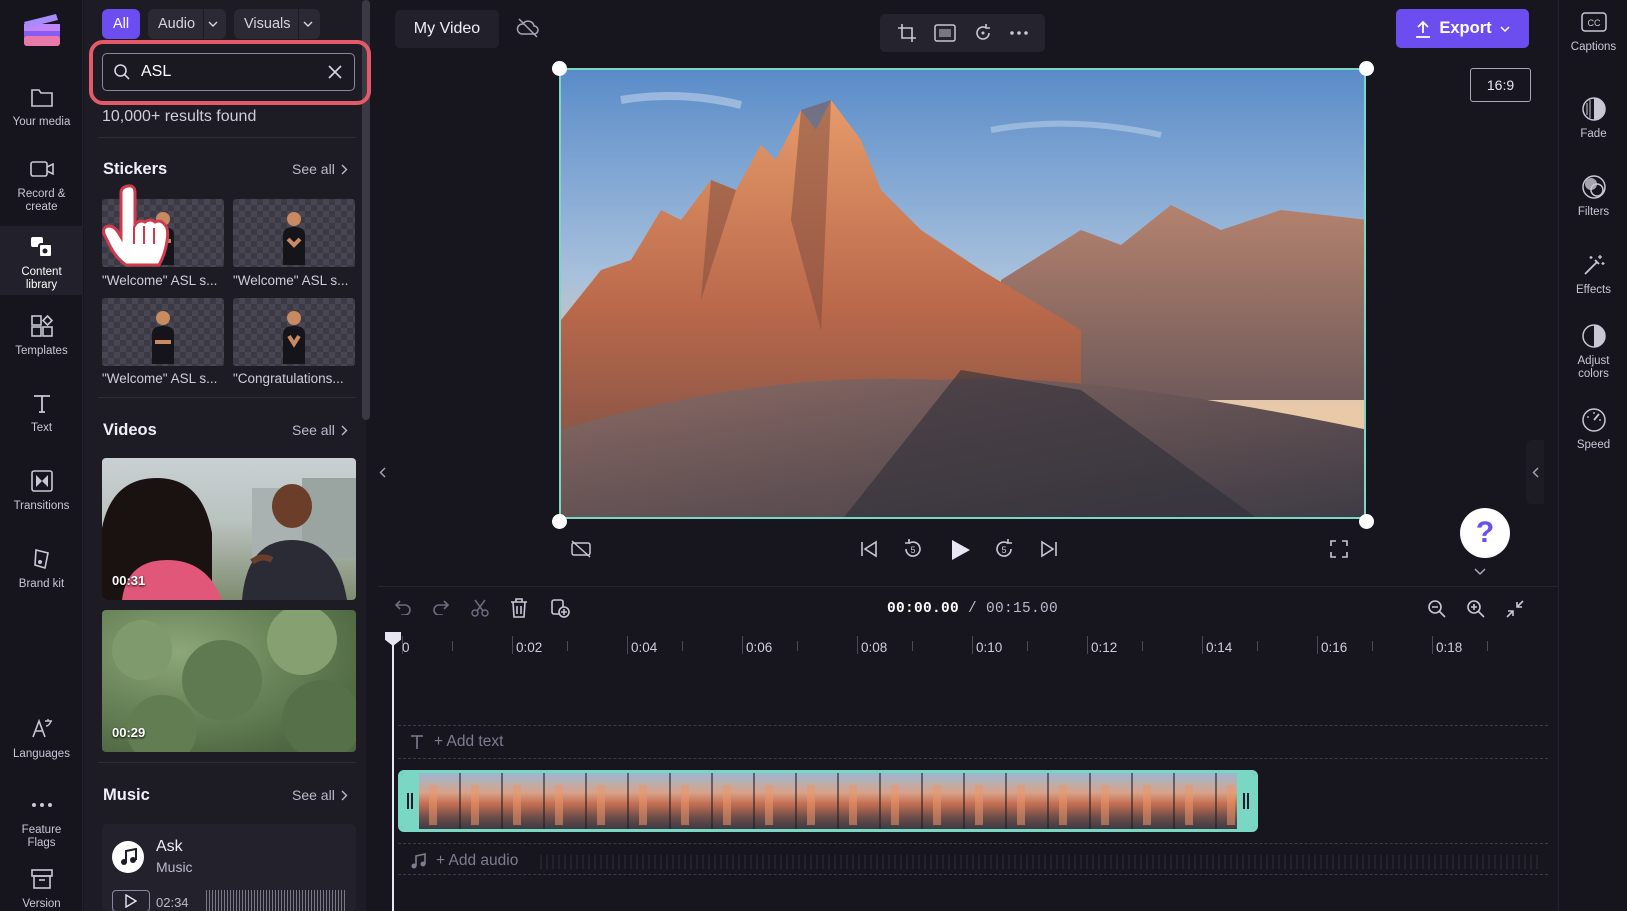  What do you see at coordinates (276, 900) in the screenshot?
I see `music-waveform` at bounding box center [276, 900].